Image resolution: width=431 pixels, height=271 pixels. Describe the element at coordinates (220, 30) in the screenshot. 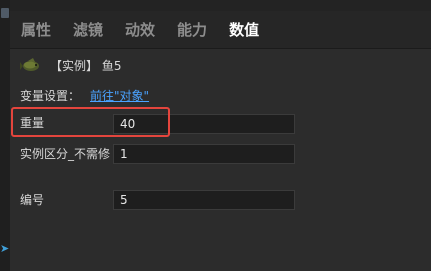

I see `tab-bar: 属性 滤镜 动效 能力 数值` at that location.